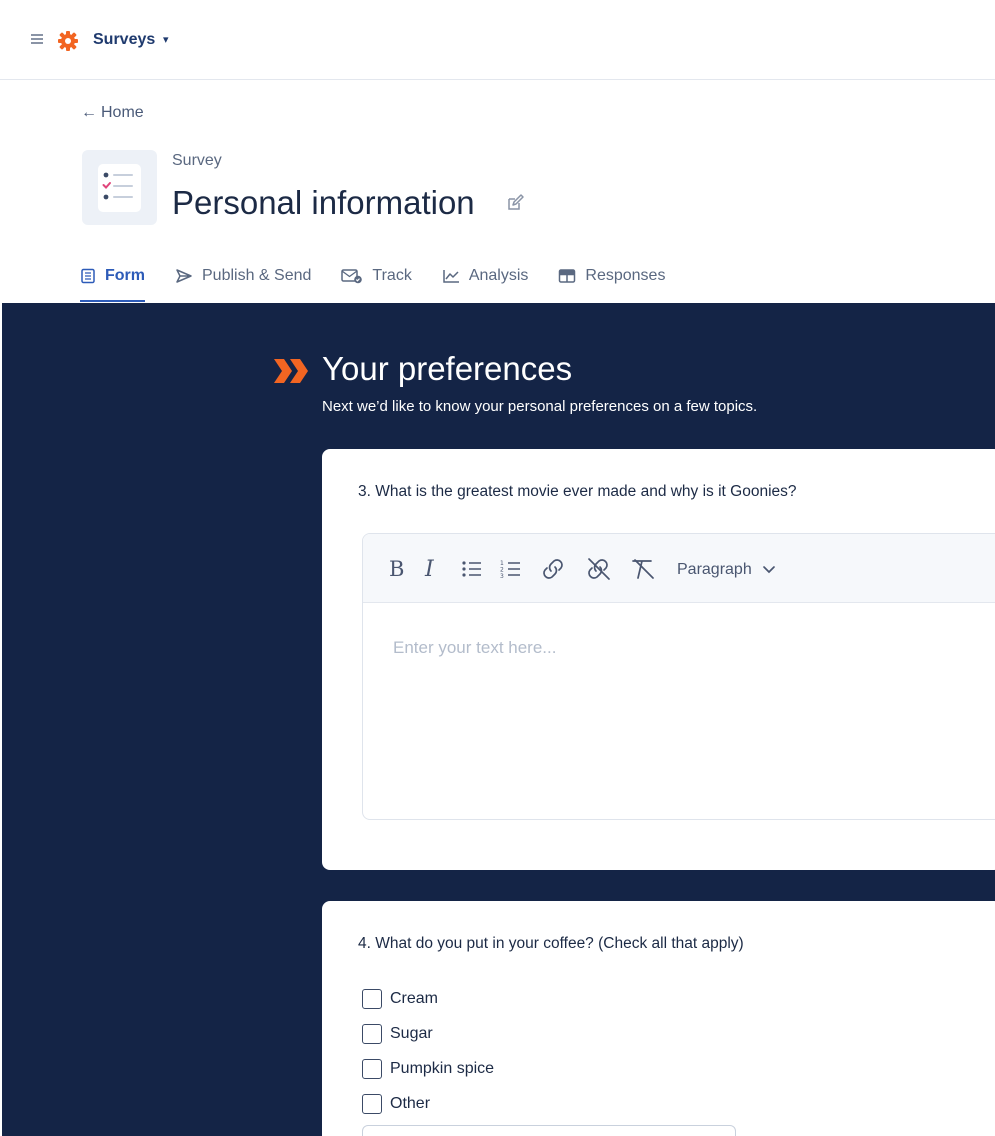 This screenshot has height=1136, width=995. Describe the element at coordinates (257, 275) in the screenshot. I see `tab-label: Publish & Send` at that location.